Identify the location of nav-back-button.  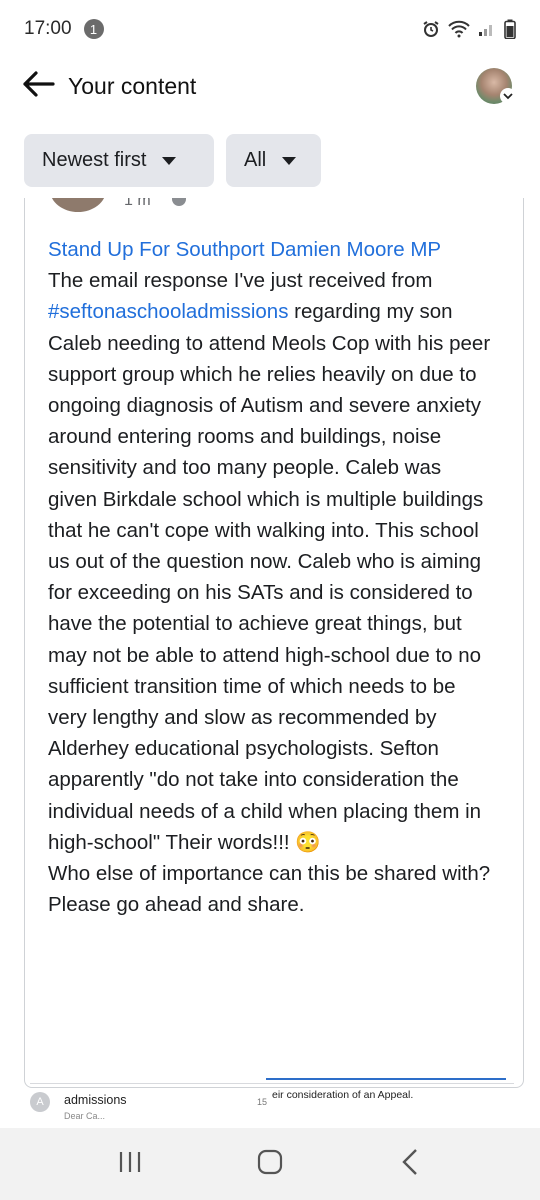
(410, 1164).